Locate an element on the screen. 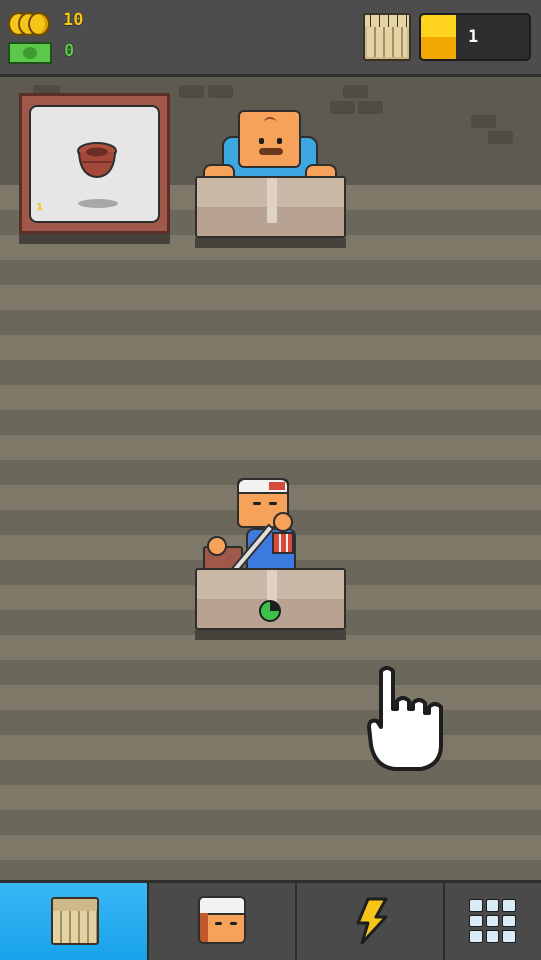 Image resolution: width=541 pixels, height=960 pixels. top-hud: 10 0 1 is located at coordinates (270, 38).